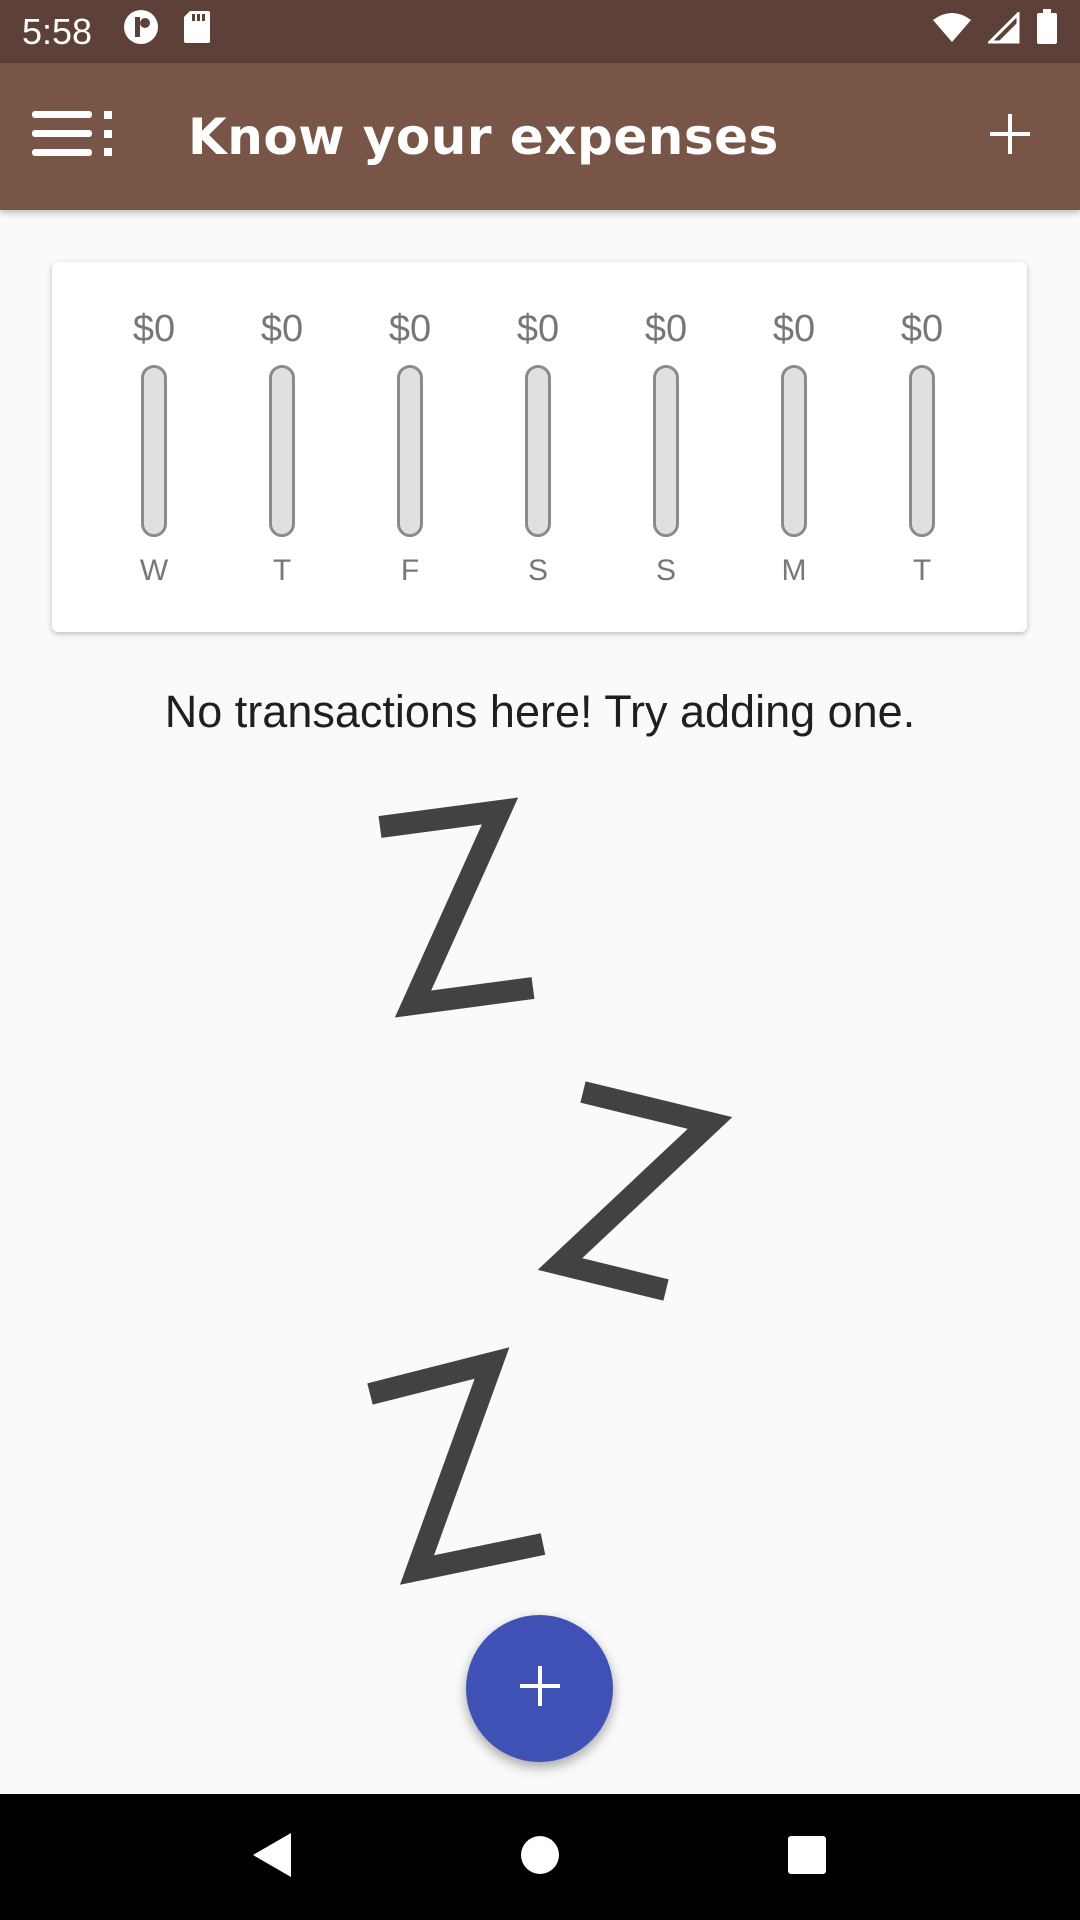 This screenshot has height=1920, width=1080. Describe the element at coordinates (57, 31) in the screenshot. I see `status-time: 5:58` at that location.